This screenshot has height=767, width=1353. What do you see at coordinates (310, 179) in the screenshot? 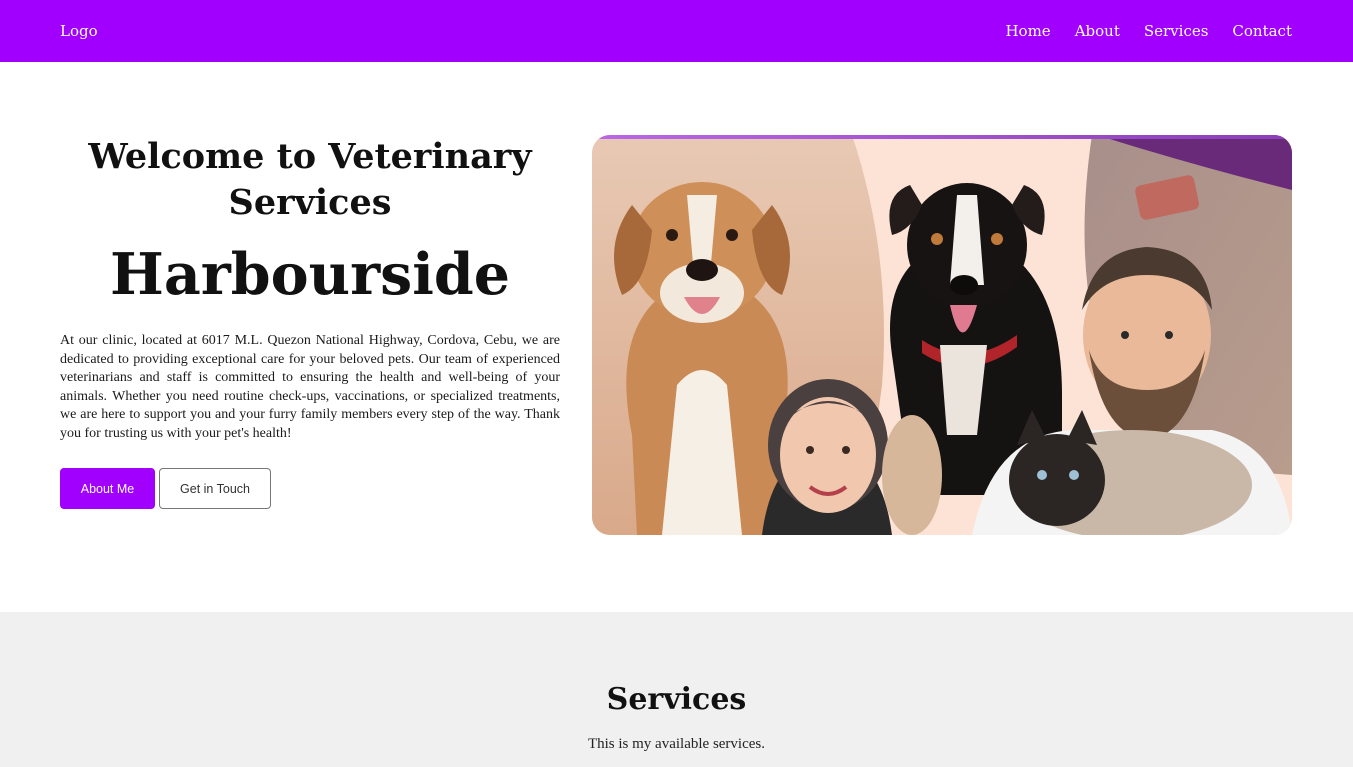
I see `hero-title: Welcome to Veterinary Services` at bounding box center [310, 179].